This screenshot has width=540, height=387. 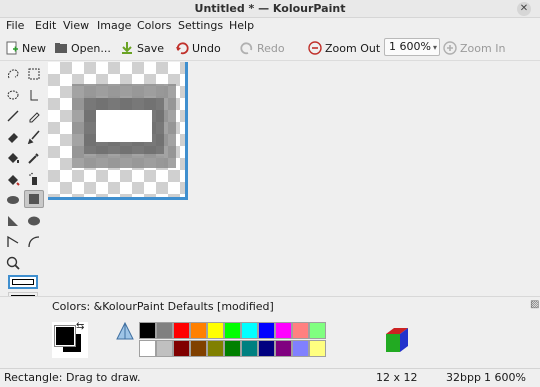 What do you see at coordinates (412, 47) in the screenshot?
I see `zoom-select: 1 600% ▾` at bounding box center [412, 47].